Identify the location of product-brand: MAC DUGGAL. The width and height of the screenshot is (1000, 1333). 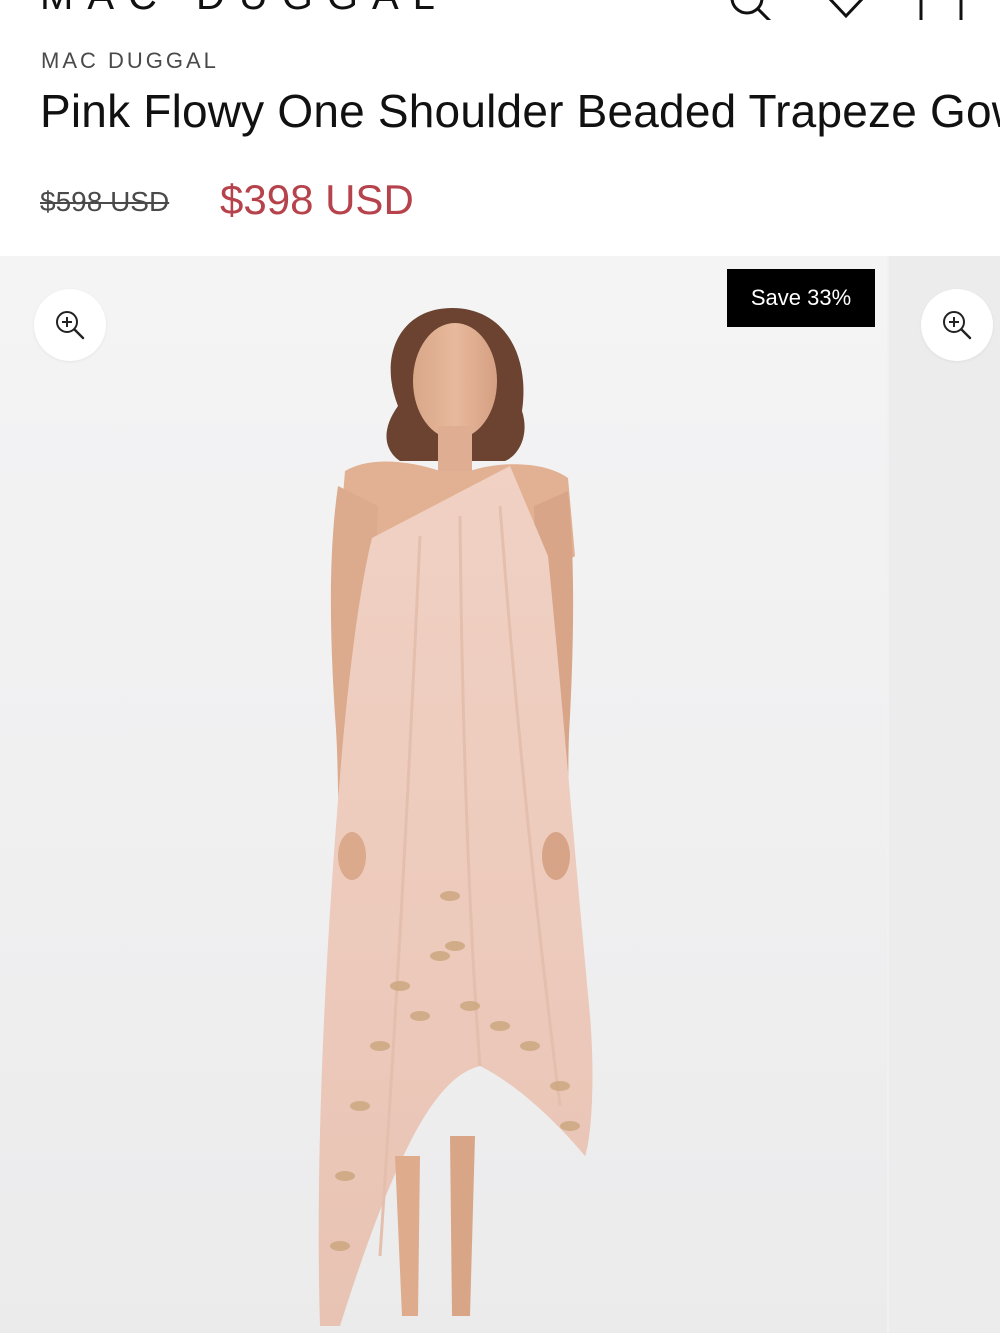
(130, 61).